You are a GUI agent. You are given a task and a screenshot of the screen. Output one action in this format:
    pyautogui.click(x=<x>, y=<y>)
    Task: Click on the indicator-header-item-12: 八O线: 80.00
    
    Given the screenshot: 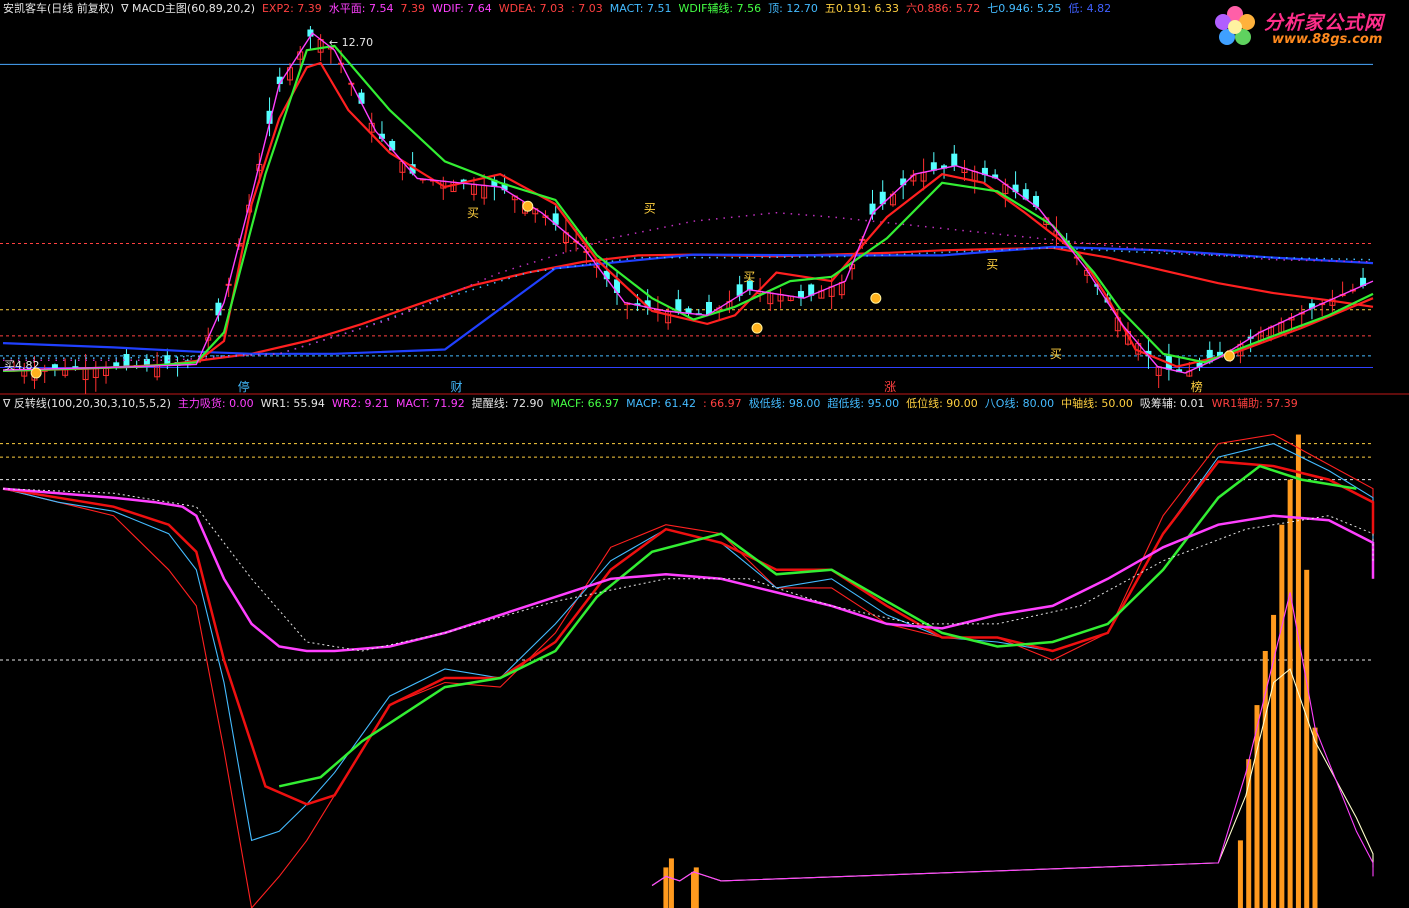 What is the action you would take?
    pyautogui.click(x=1019, y=403)
    